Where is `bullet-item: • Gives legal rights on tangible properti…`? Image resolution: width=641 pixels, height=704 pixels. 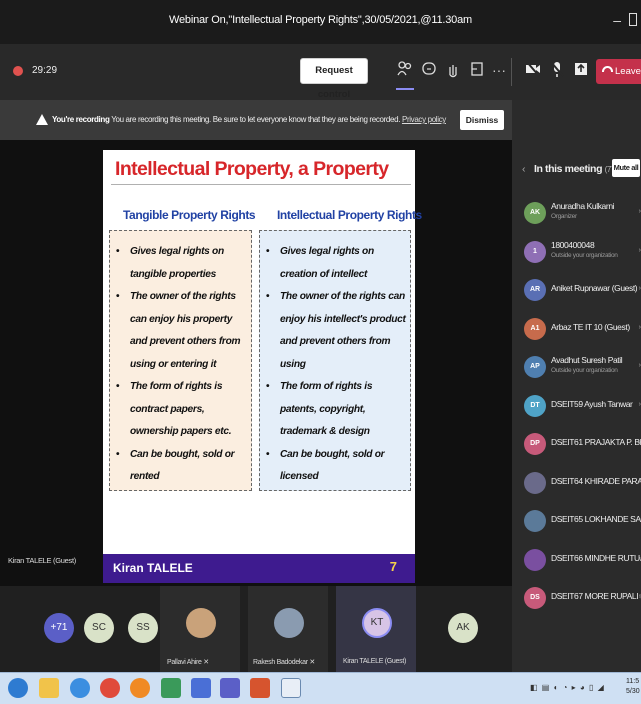 bullet-item: • Gives legal rights on tangible properti… is located at coordinates (170, 263).